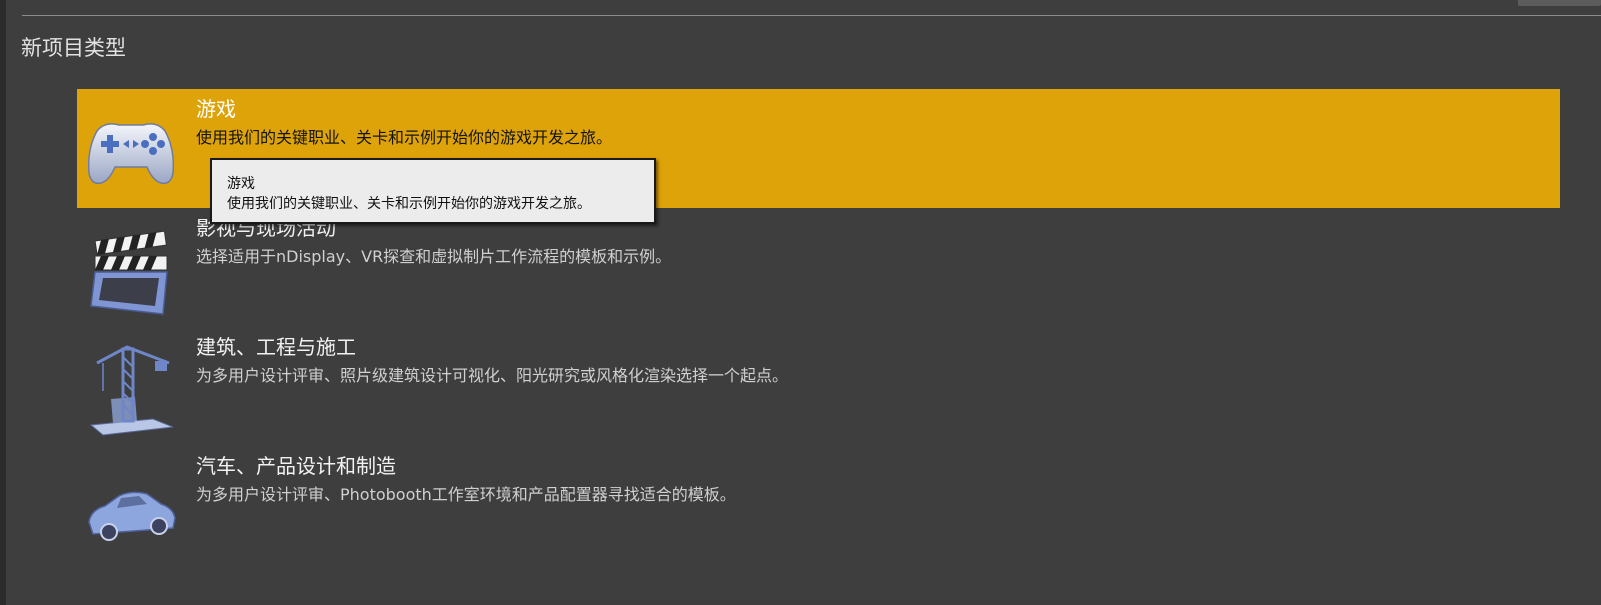  I want to click on panel-left-edge, so click(3, 302).